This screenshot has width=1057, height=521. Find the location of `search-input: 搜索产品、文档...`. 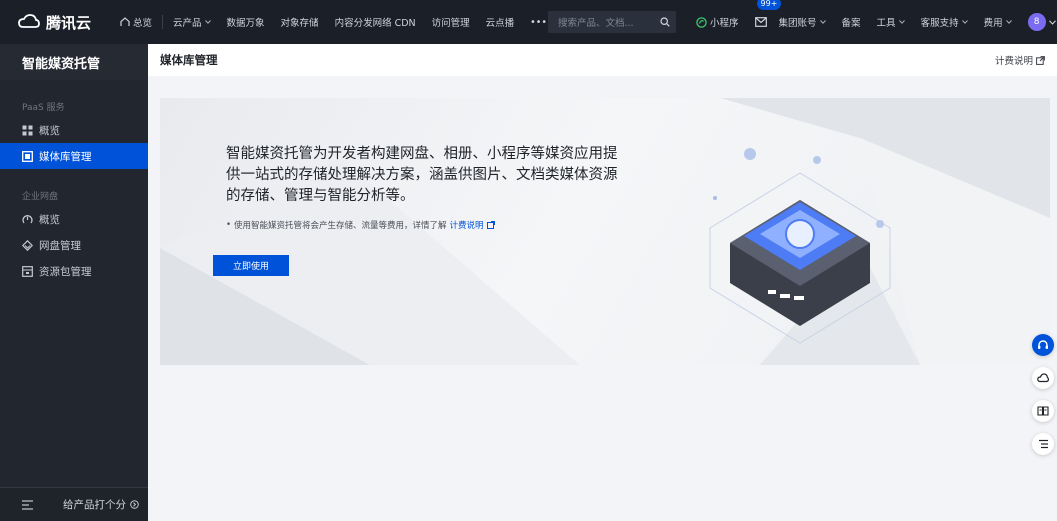

search-input: 搜索产品、文档... is located at coordinates (612, 22).